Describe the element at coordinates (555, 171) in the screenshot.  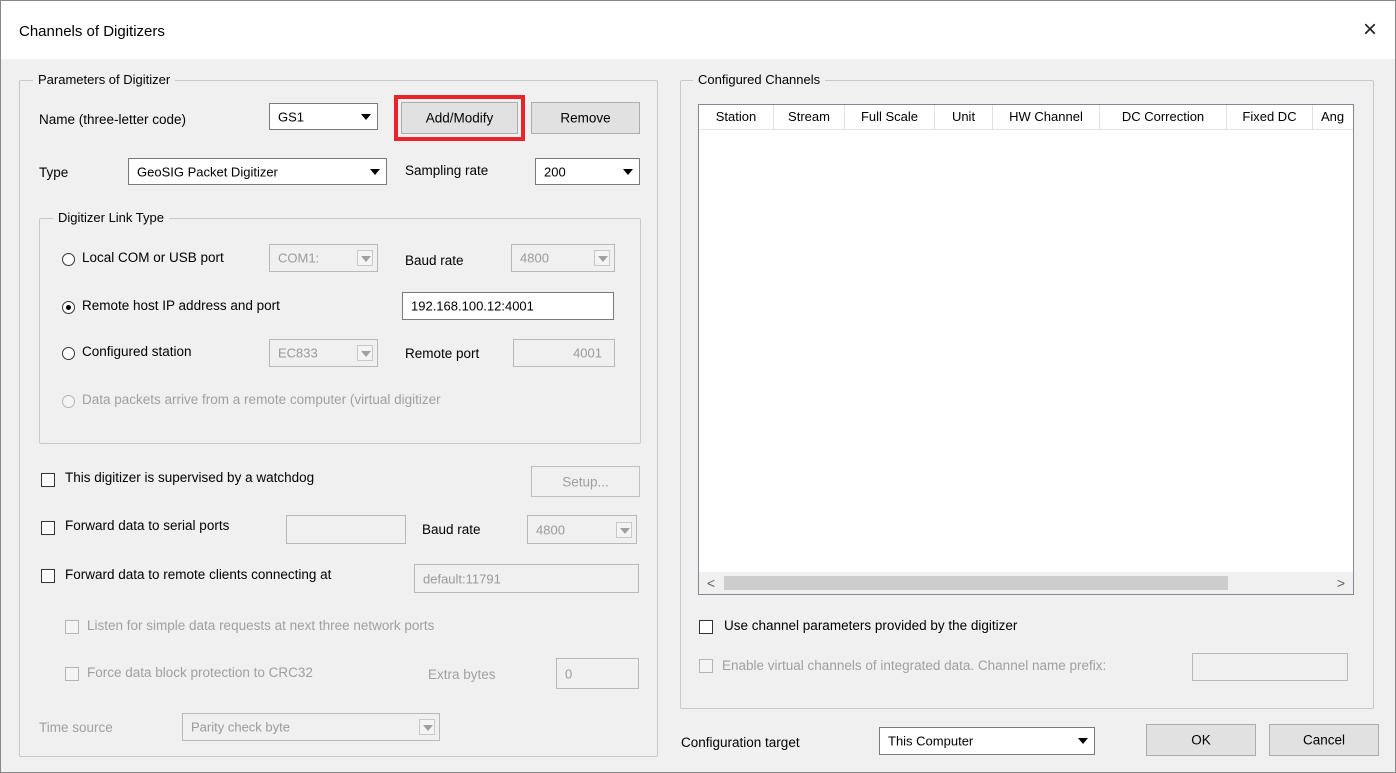
I see `sampling-rate-value: 200` at that location.